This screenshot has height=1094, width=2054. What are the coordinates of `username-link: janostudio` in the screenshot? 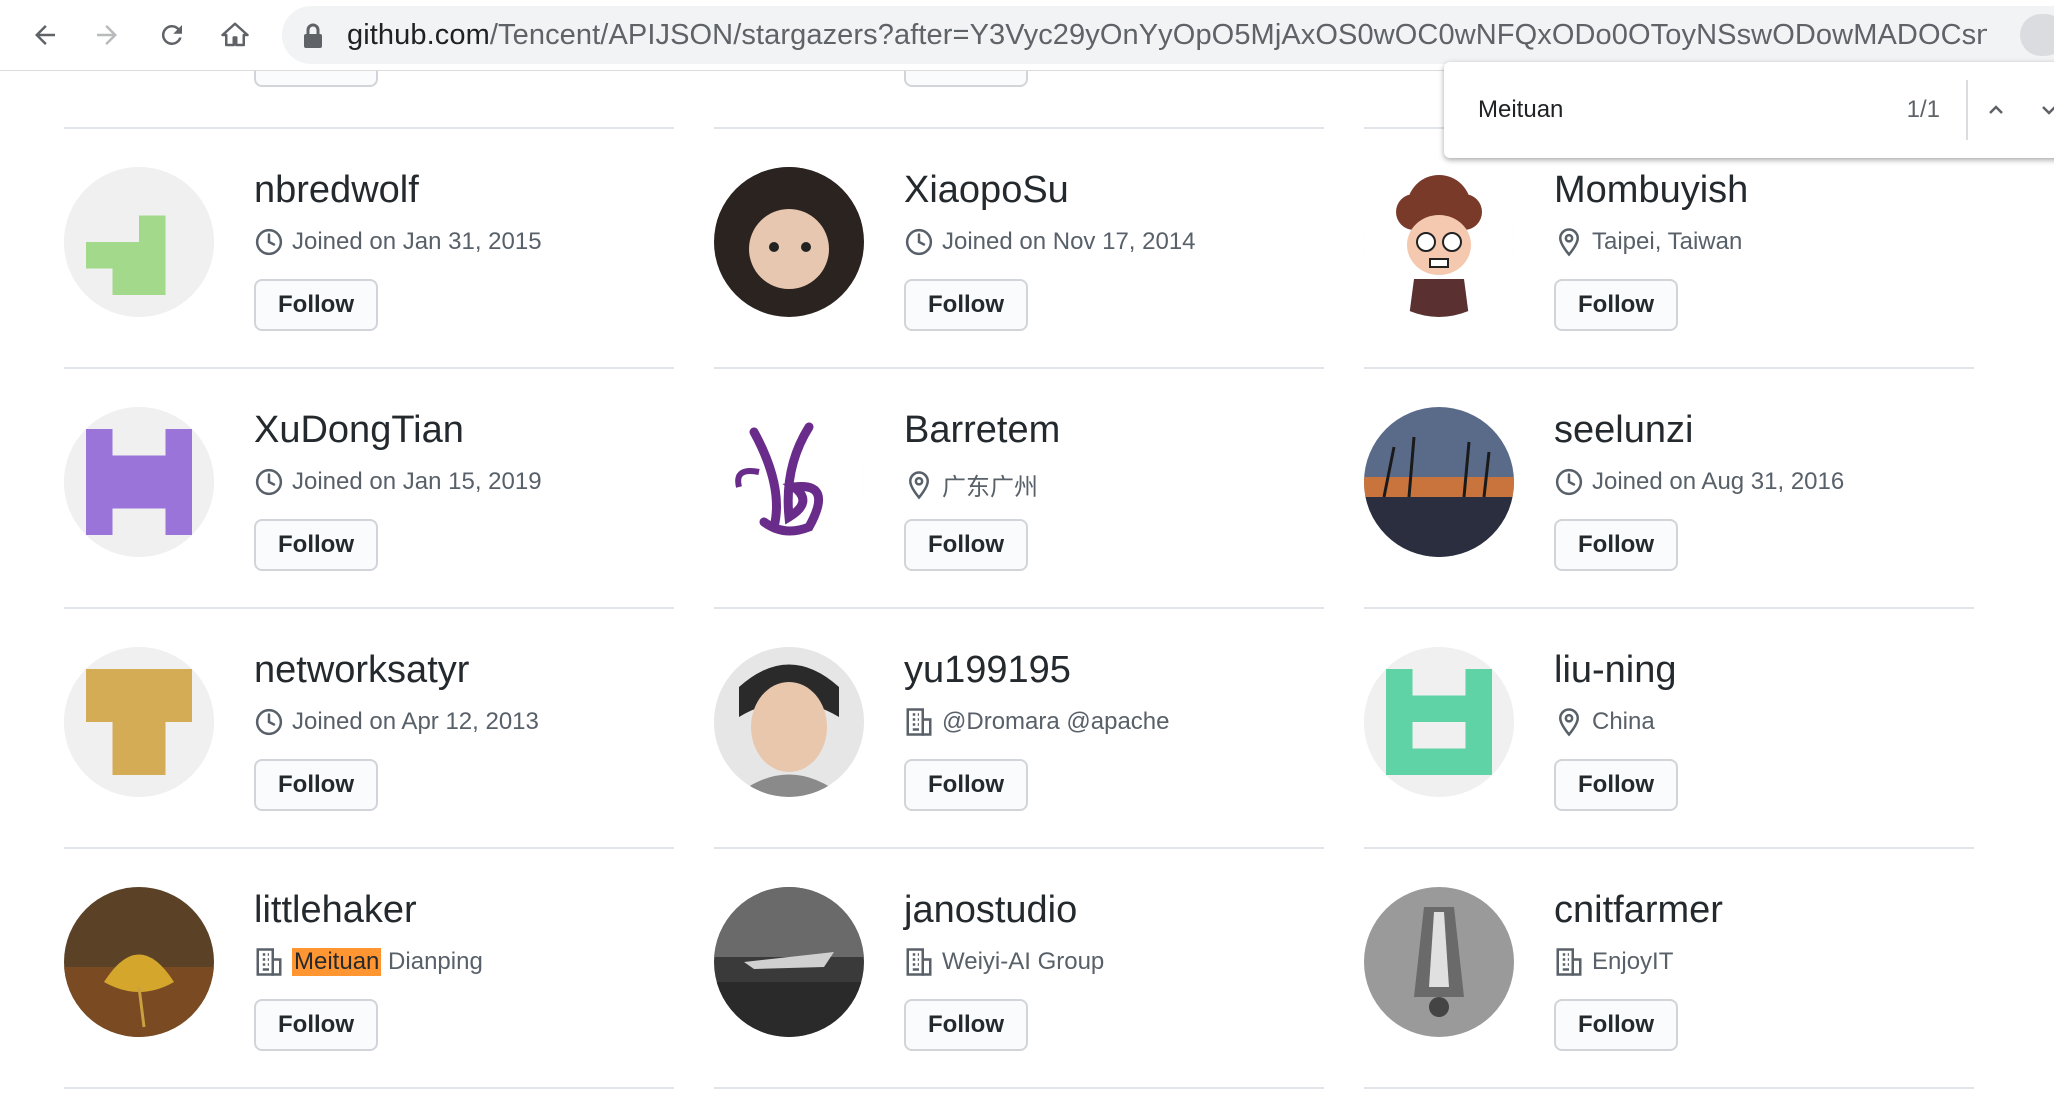 It's located at (990, 910).